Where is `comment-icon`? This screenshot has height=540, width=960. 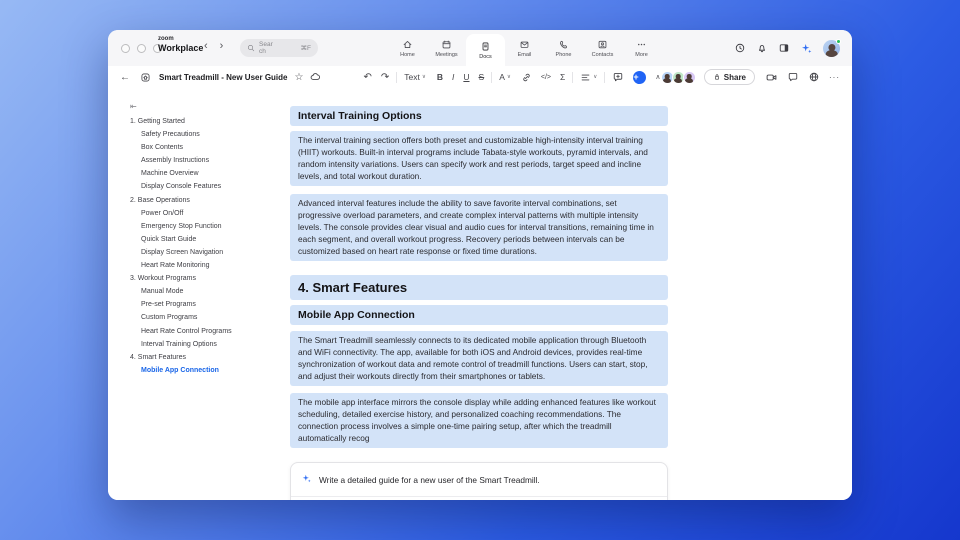
comment-icon is located at coordinates (618, 77).